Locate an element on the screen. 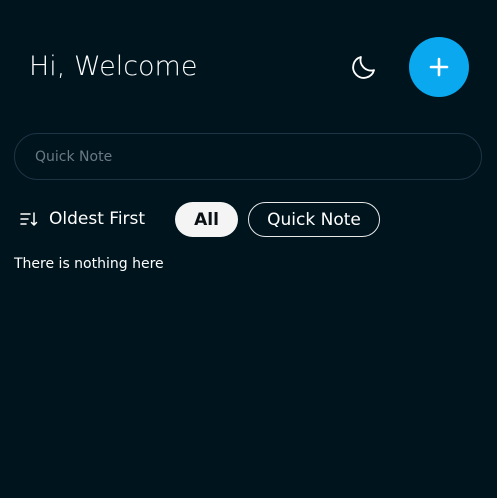 Image resolution: width=497 pixels, height=498 pixels. sort-button: Oldest First is located at coordinates (82, 219).